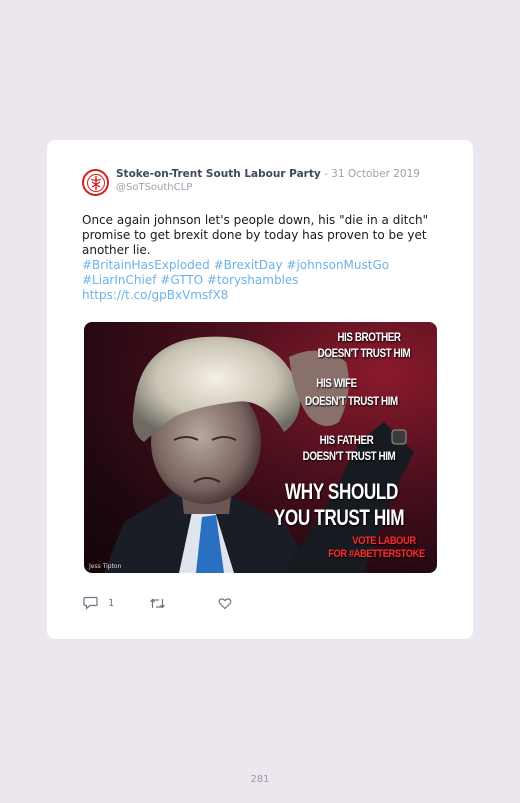  Describe the element at coordinates (384, 541) in the screenshot. I see `overlay-red-line: VOTE LABOUR` at that location.